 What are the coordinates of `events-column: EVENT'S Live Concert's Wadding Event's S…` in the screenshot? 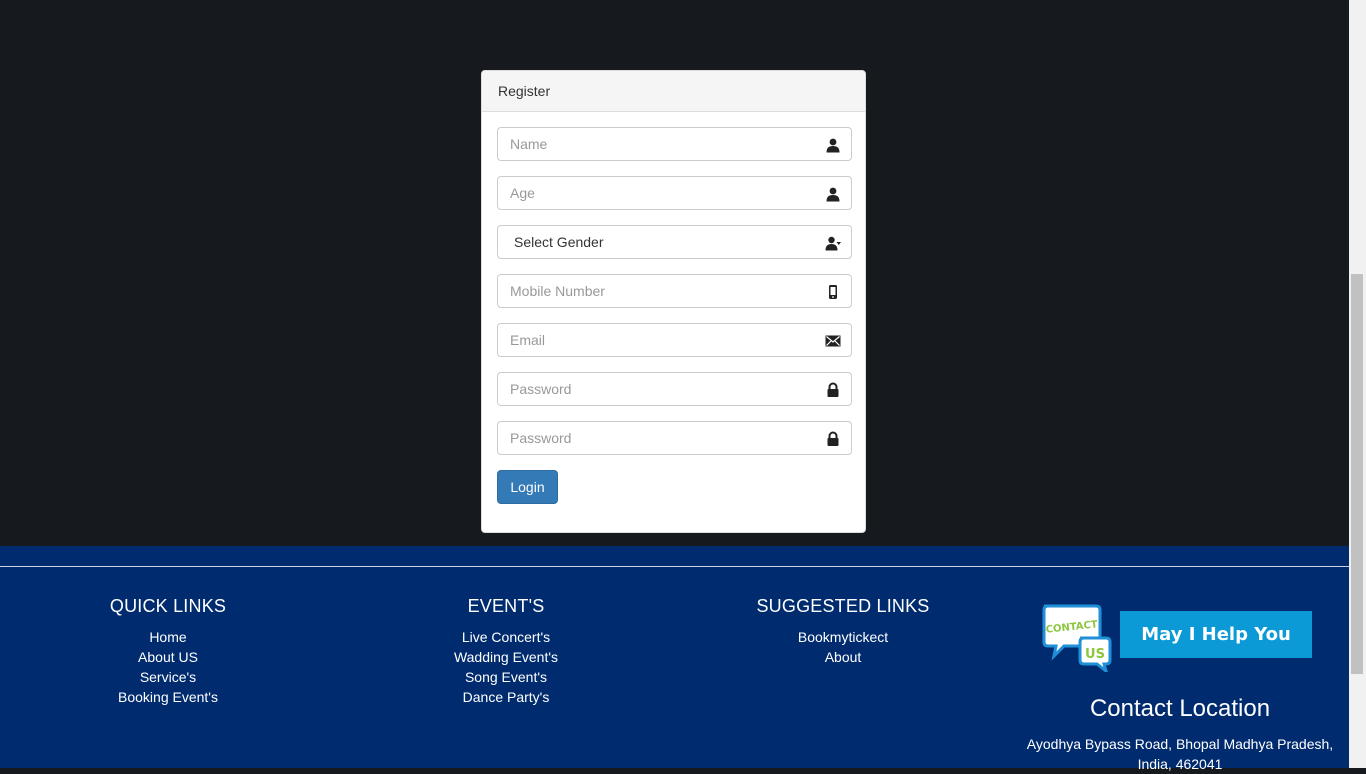 It's located at (506, 651).